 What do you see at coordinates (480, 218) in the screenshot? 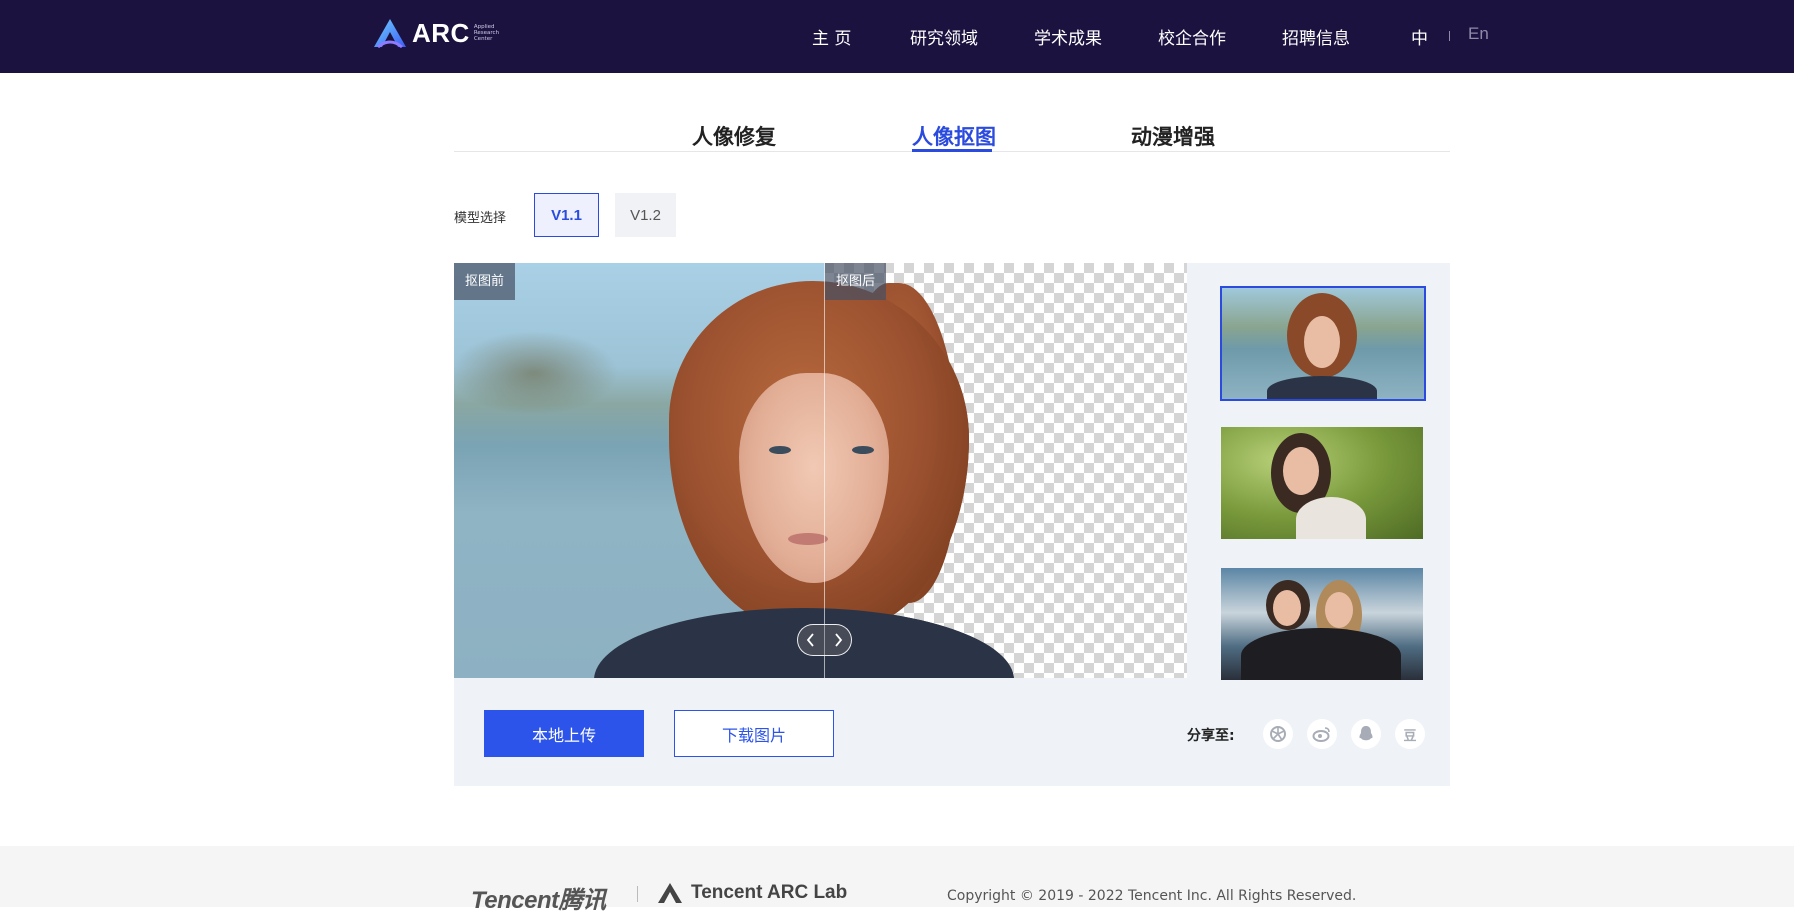
I see `model-select-label: 模型选择` at bounding box center [480, 218].